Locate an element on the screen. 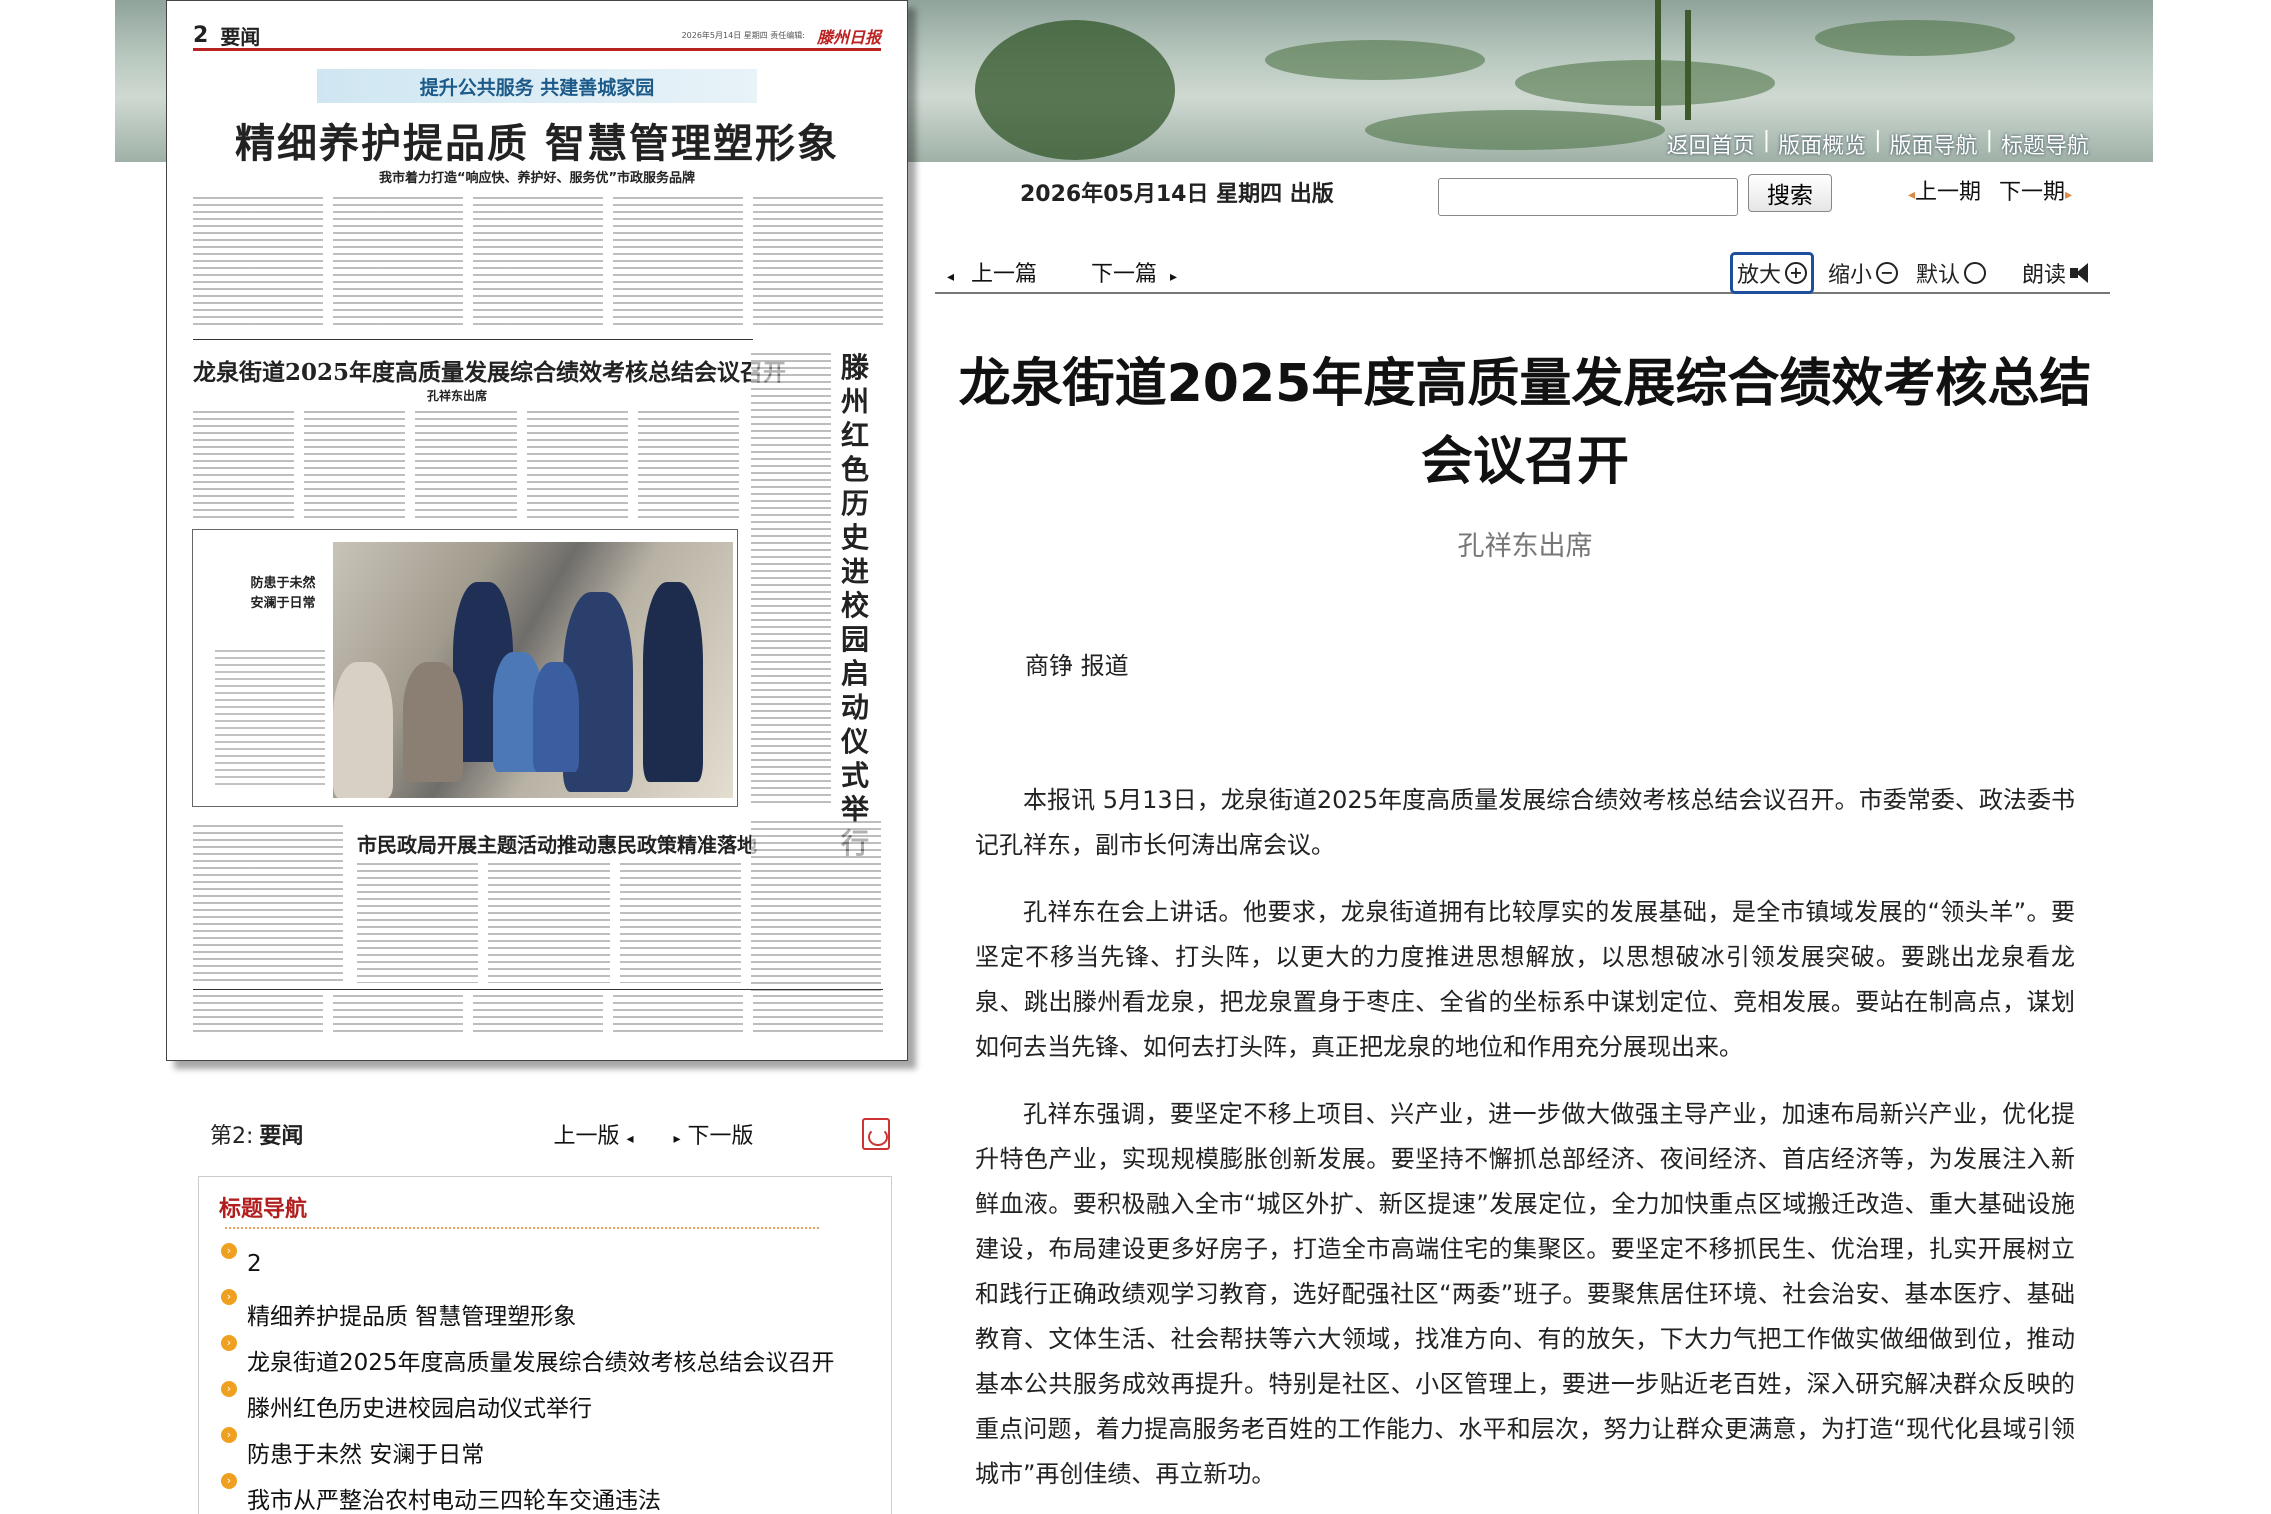 The image size is (2271, 1514). list-item: › 龙泉街道2025年度高质量发展综合绩效考核总结会议召开 is located at coordinates (528, 1356).